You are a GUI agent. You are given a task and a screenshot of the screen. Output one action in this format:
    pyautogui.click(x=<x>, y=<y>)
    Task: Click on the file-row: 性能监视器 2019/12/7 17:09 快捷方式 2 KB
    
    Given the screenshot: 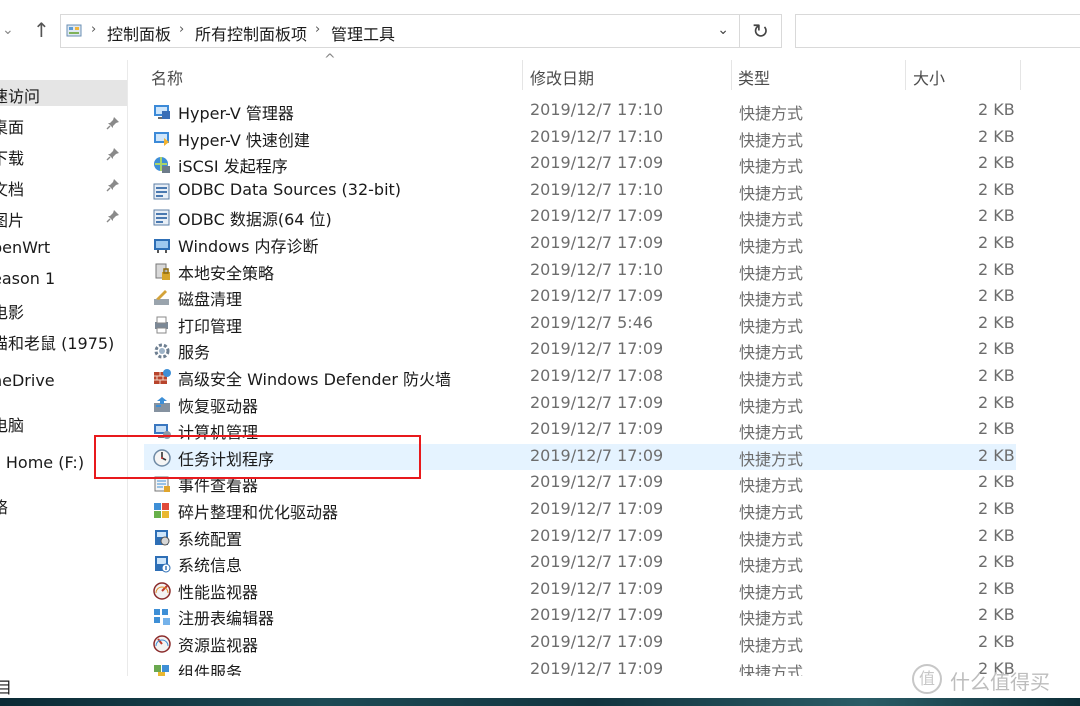 What is the action you would take?
    pyautogui.click(x=580, y=590)
    